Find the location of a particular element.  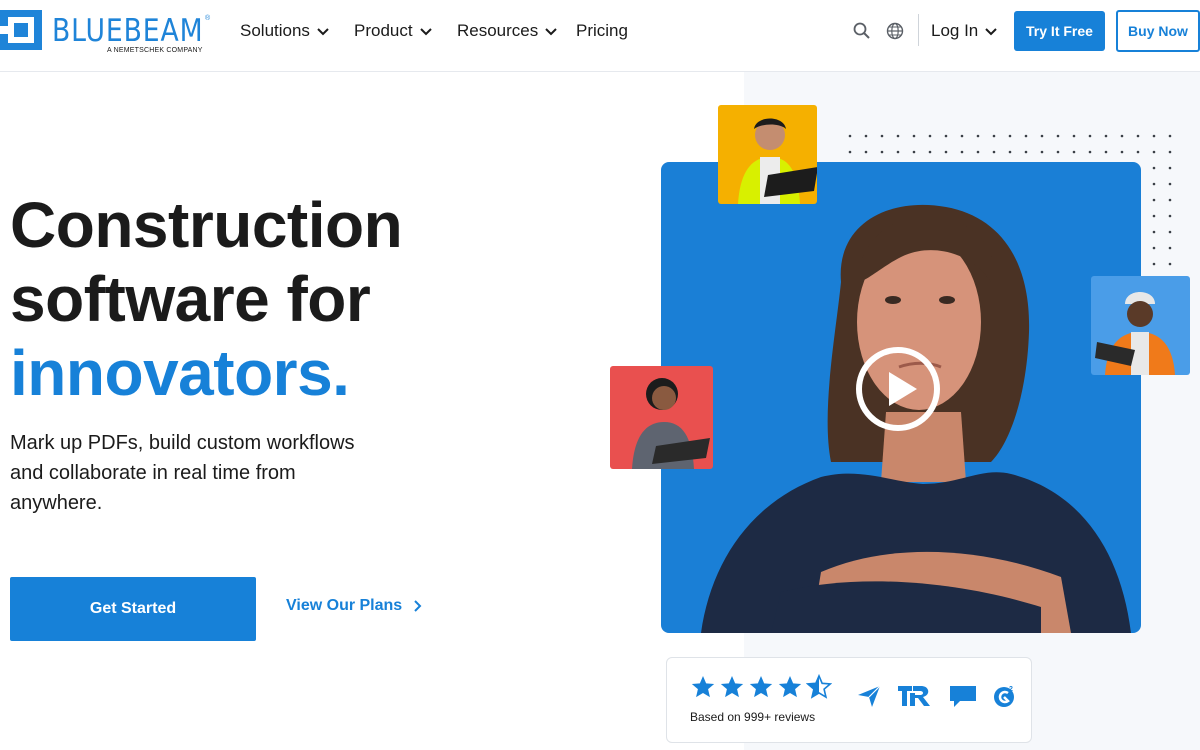

login-menu: Log In is located at coordinates (964, 31).